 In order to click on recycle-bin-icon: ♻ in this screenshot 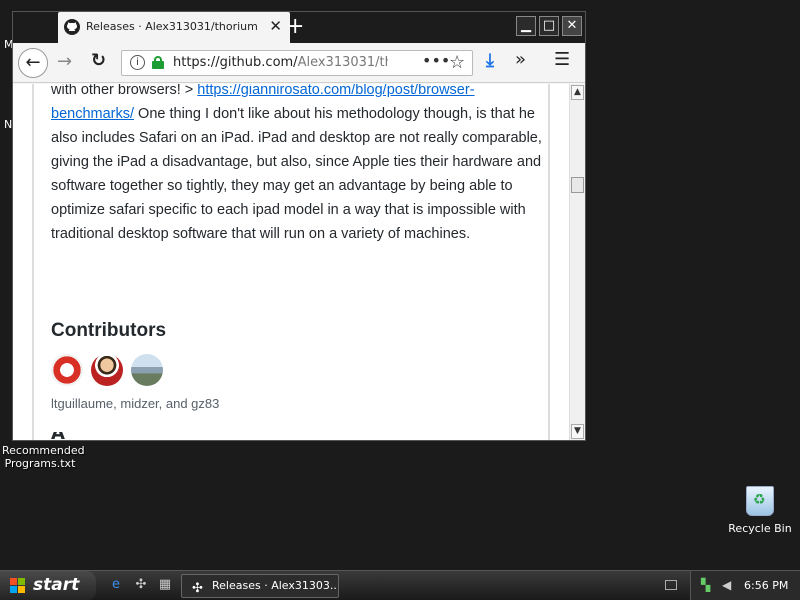, I will do `click(760, 501)`.